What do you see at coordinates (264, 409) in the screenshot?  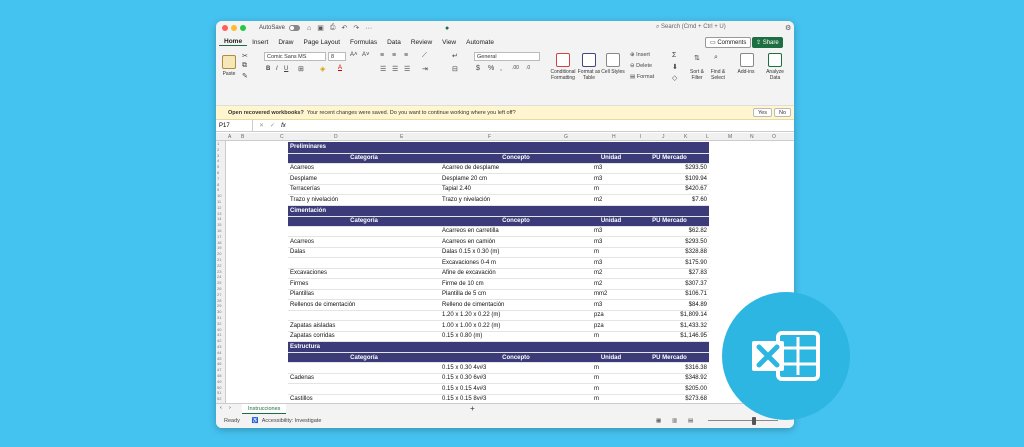 I see `sheet-tab-instrucciones: Instrucciones` at bounding box center [264, 409].